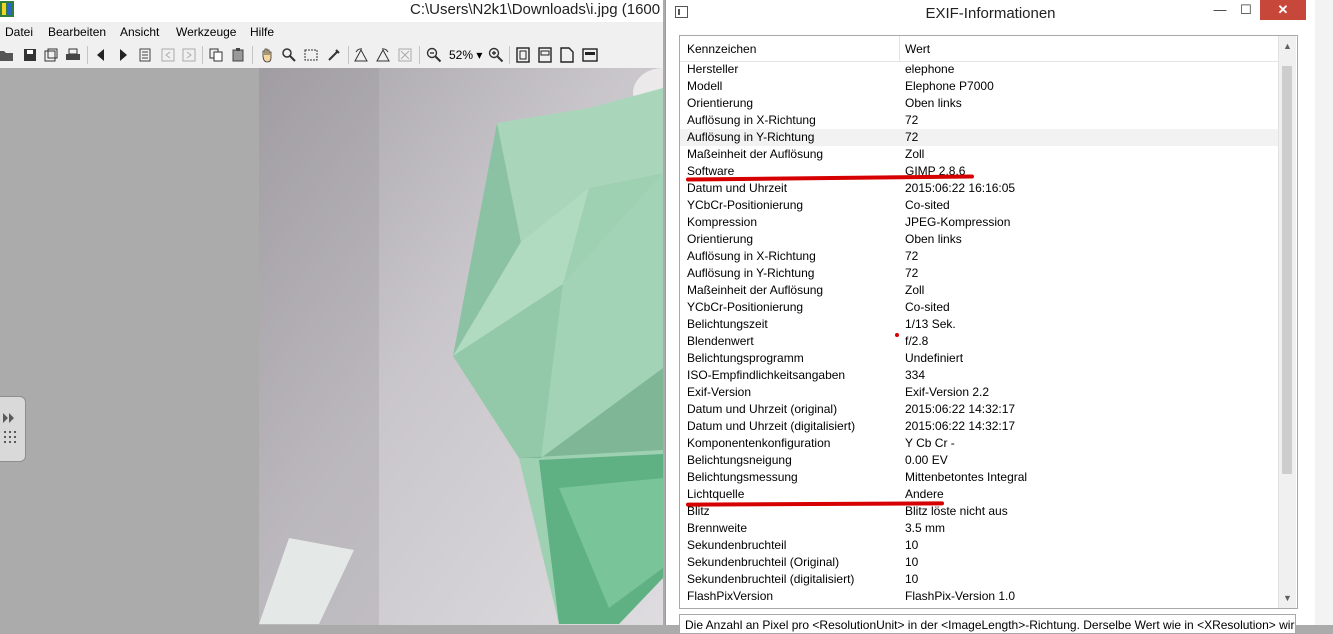 This screenshot has width=1333, height=634. I want to click on zoom-in-icon, so click(496, 55).